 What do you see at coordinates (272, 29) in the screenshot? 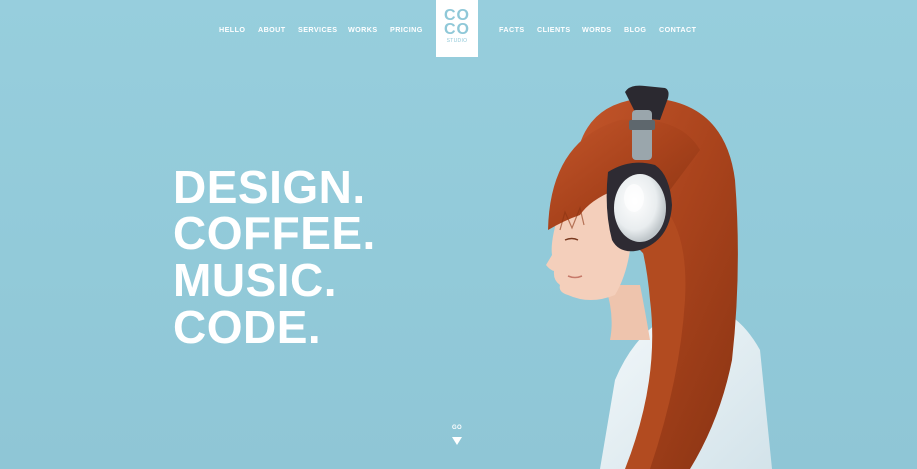
I see `nav-link-about: ABOUT` at bounding box center [272, 29].